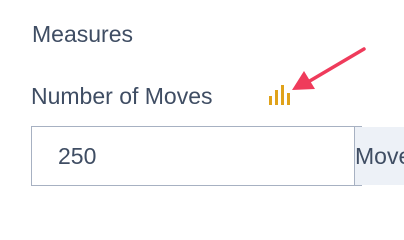 The image size is (404, 240). Describe the element at coordinates (122, 96) in the screenshot. I see `field-label: Number of Moves` at that location.